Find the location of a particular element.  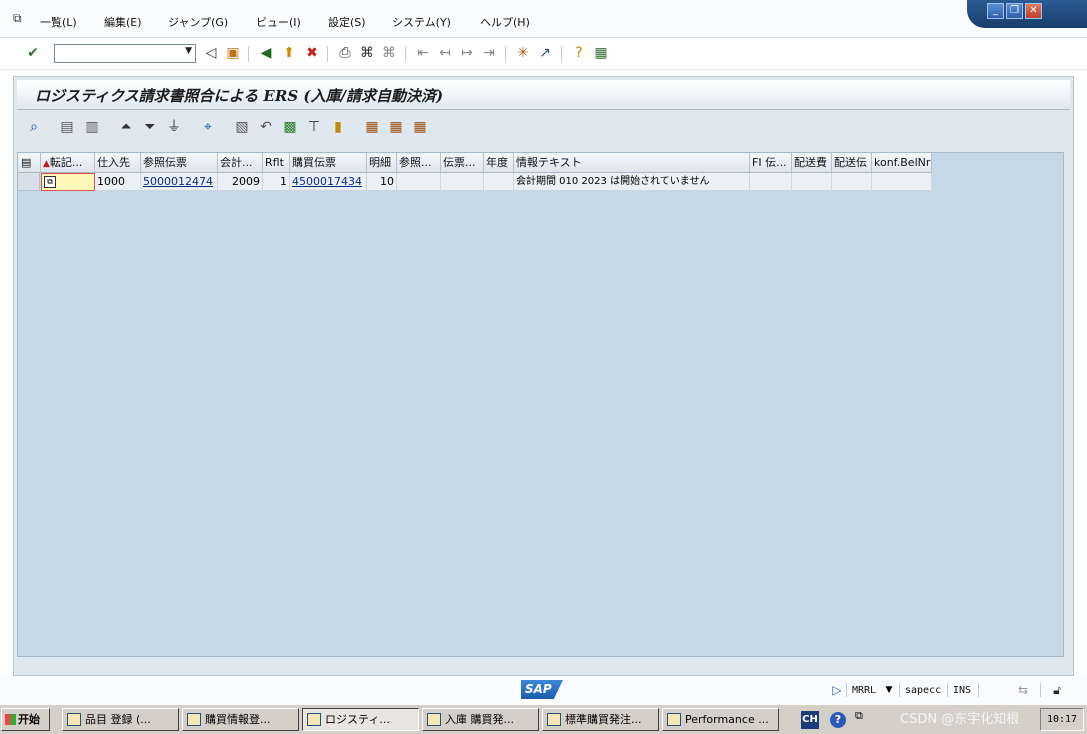

col-header-year: 年度 is located at coordinates (499, 163).